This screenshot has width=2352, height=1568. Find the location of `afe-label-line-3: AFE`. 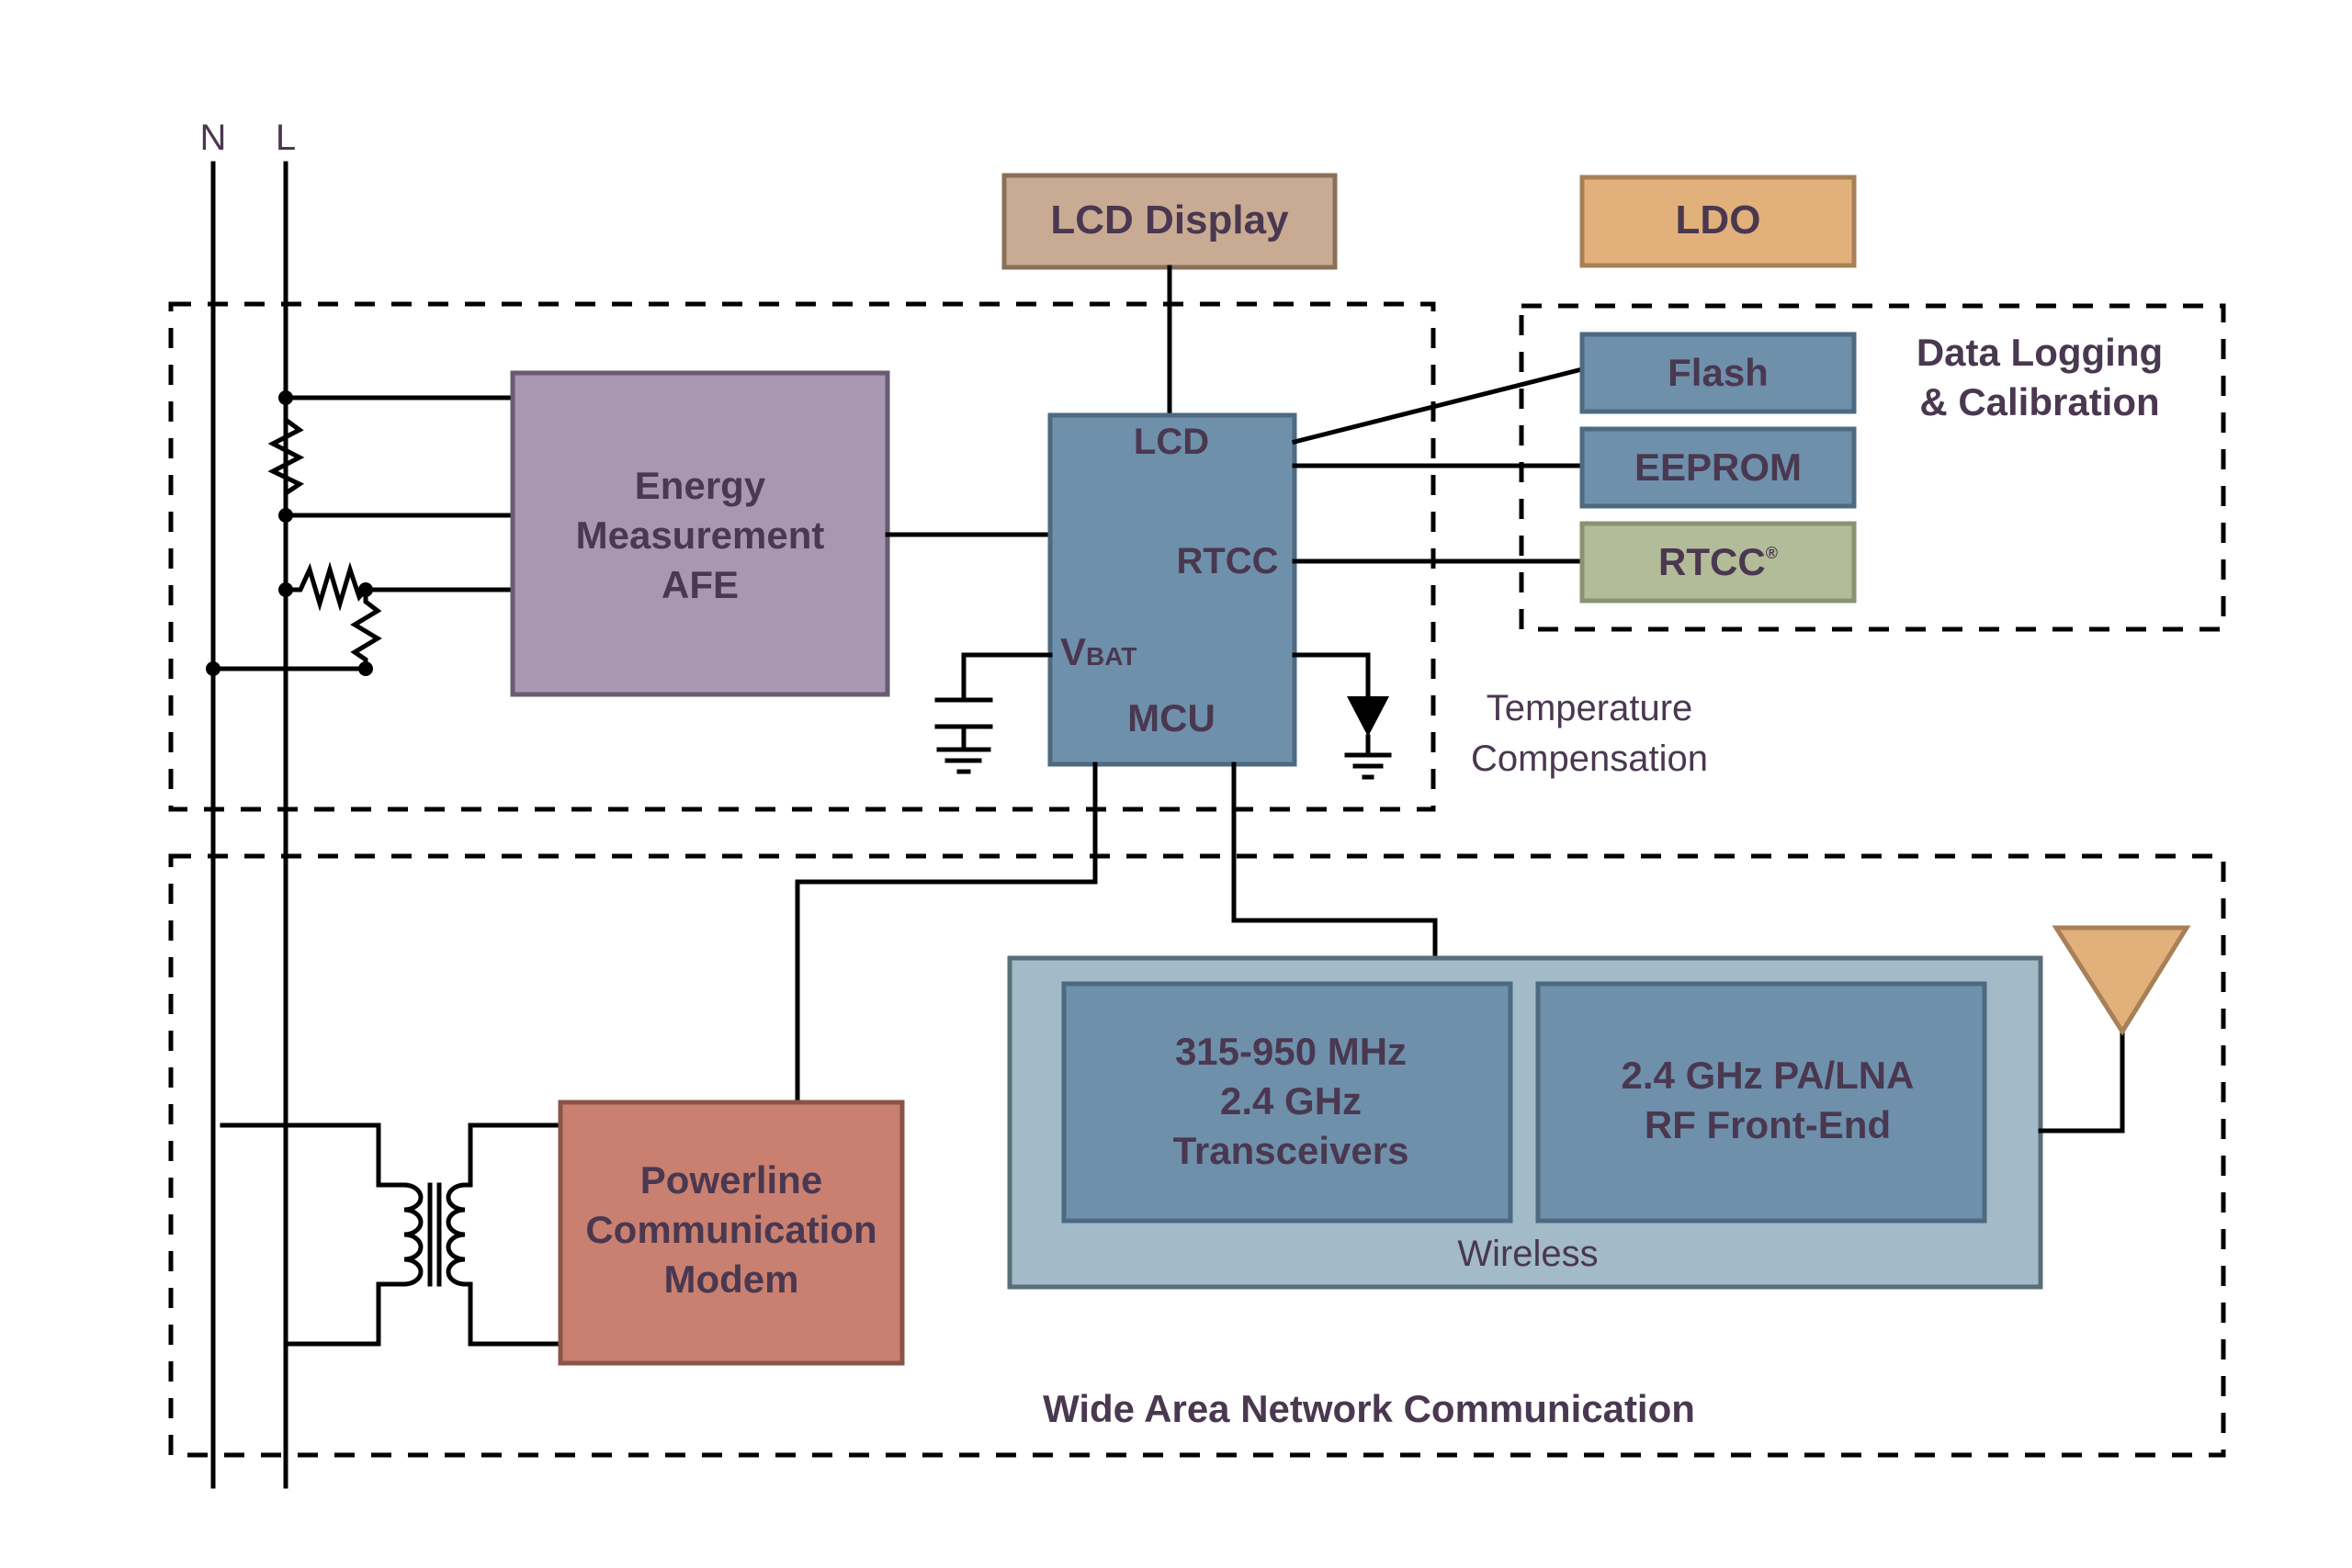

afe-label-line-3: AFE is located at coordinates (701, 585).